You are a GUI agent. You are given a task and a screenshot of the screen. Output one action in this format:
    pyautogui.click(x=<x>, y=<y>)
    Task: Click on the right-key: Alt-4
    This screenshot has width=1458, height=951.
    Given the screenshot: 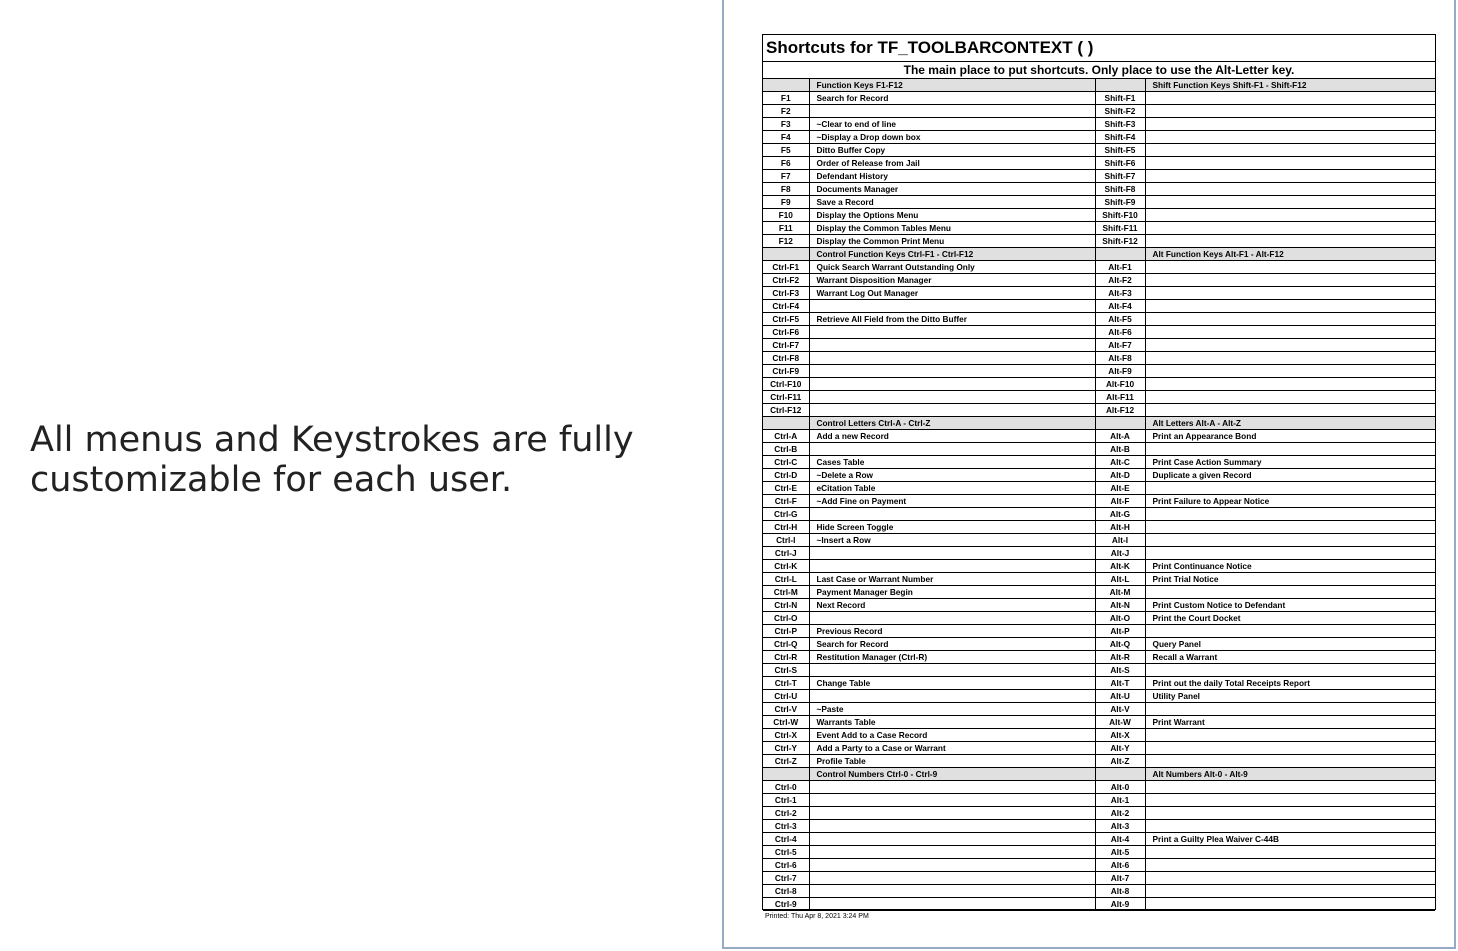 What is the action you would take?
    pyautogui.click(x=1120, y=839)
    